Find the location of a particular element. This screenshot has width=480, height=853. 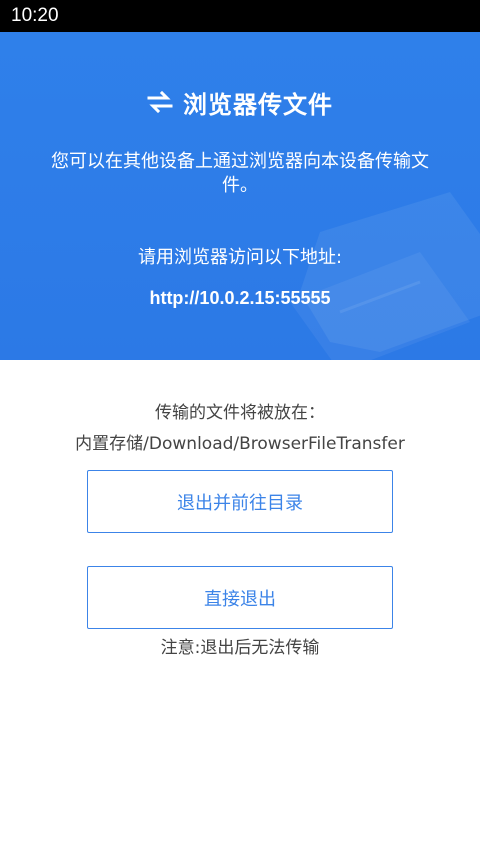

laptop-watermark-icon is located at coordinates (385, 276).